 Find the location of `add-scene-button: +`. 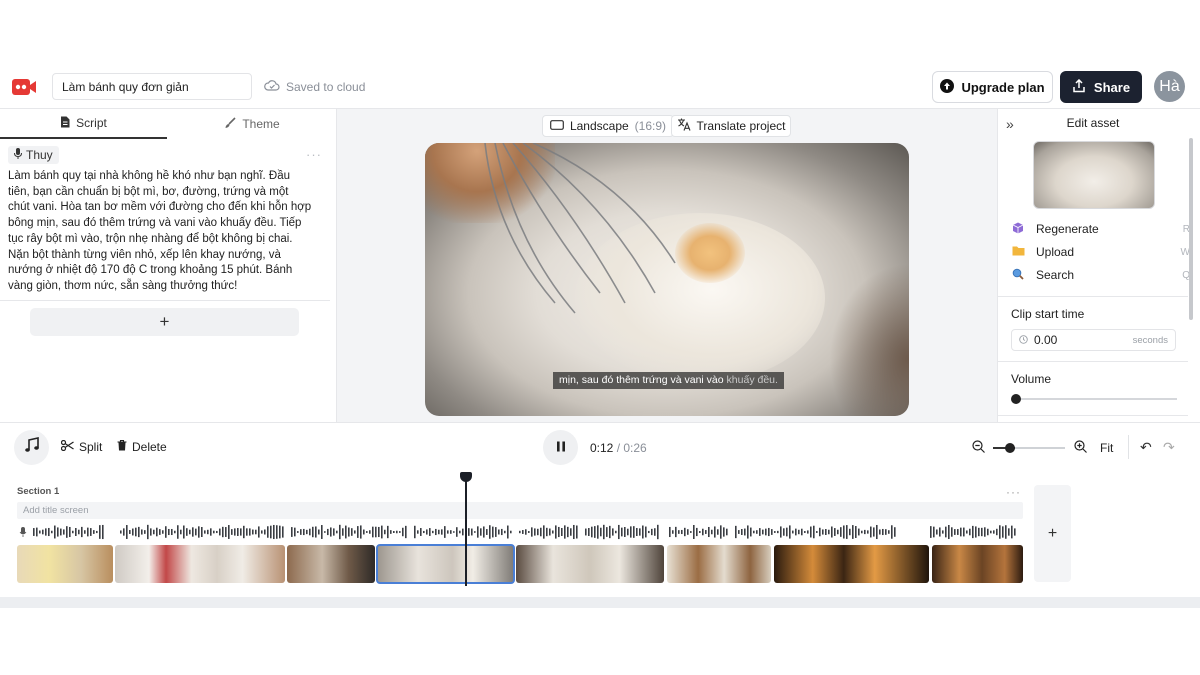

add-scene-button: + is located at coordinates (164, 322).